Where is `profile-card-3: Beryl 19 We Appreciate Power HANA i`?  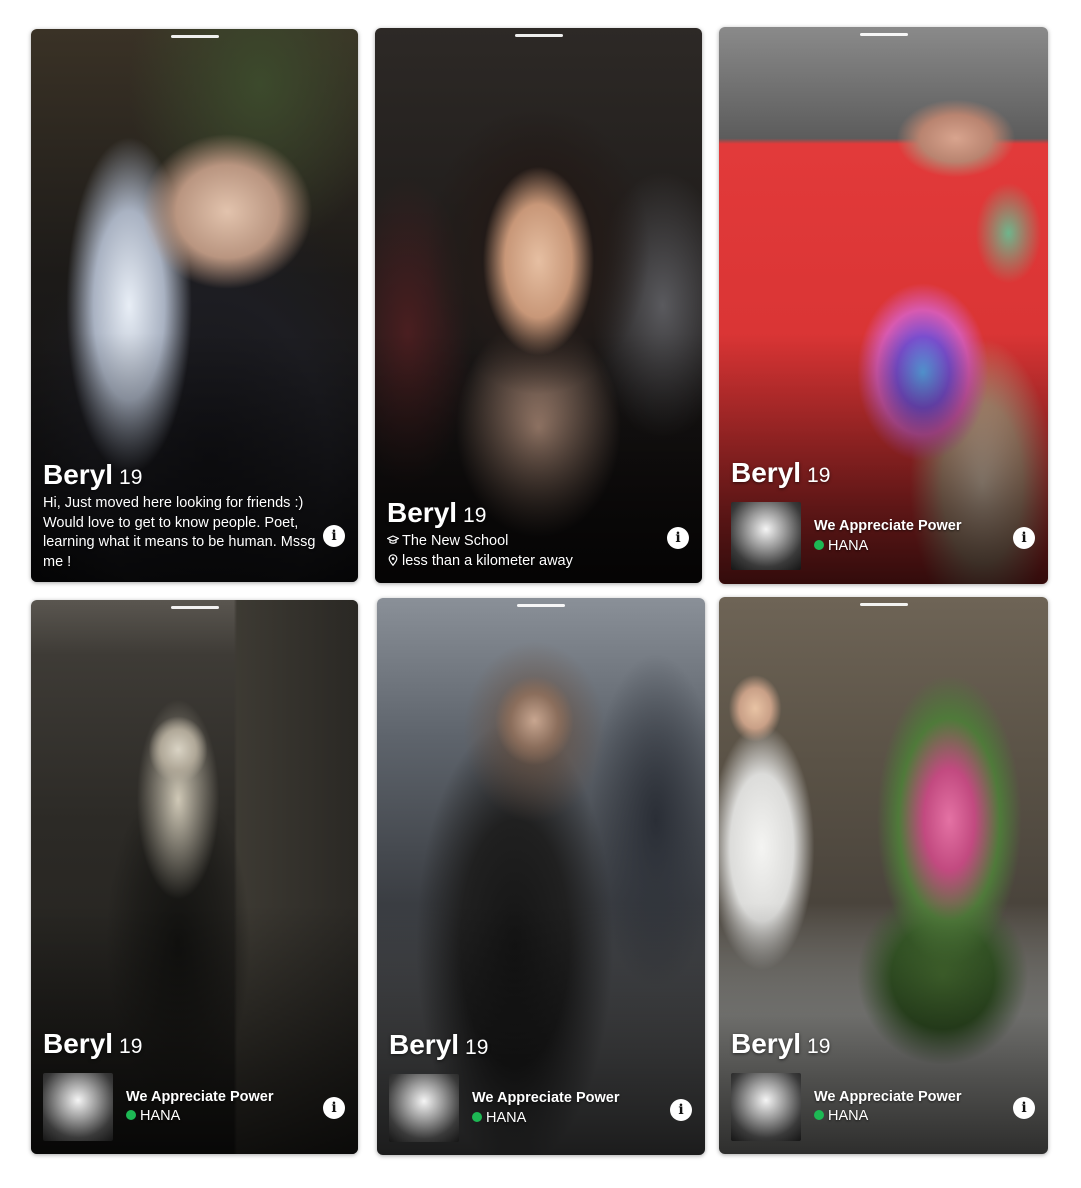
profile-card-3: Beryl 19 We Appreciate Power HANA i is located at coordinates (883, 305).